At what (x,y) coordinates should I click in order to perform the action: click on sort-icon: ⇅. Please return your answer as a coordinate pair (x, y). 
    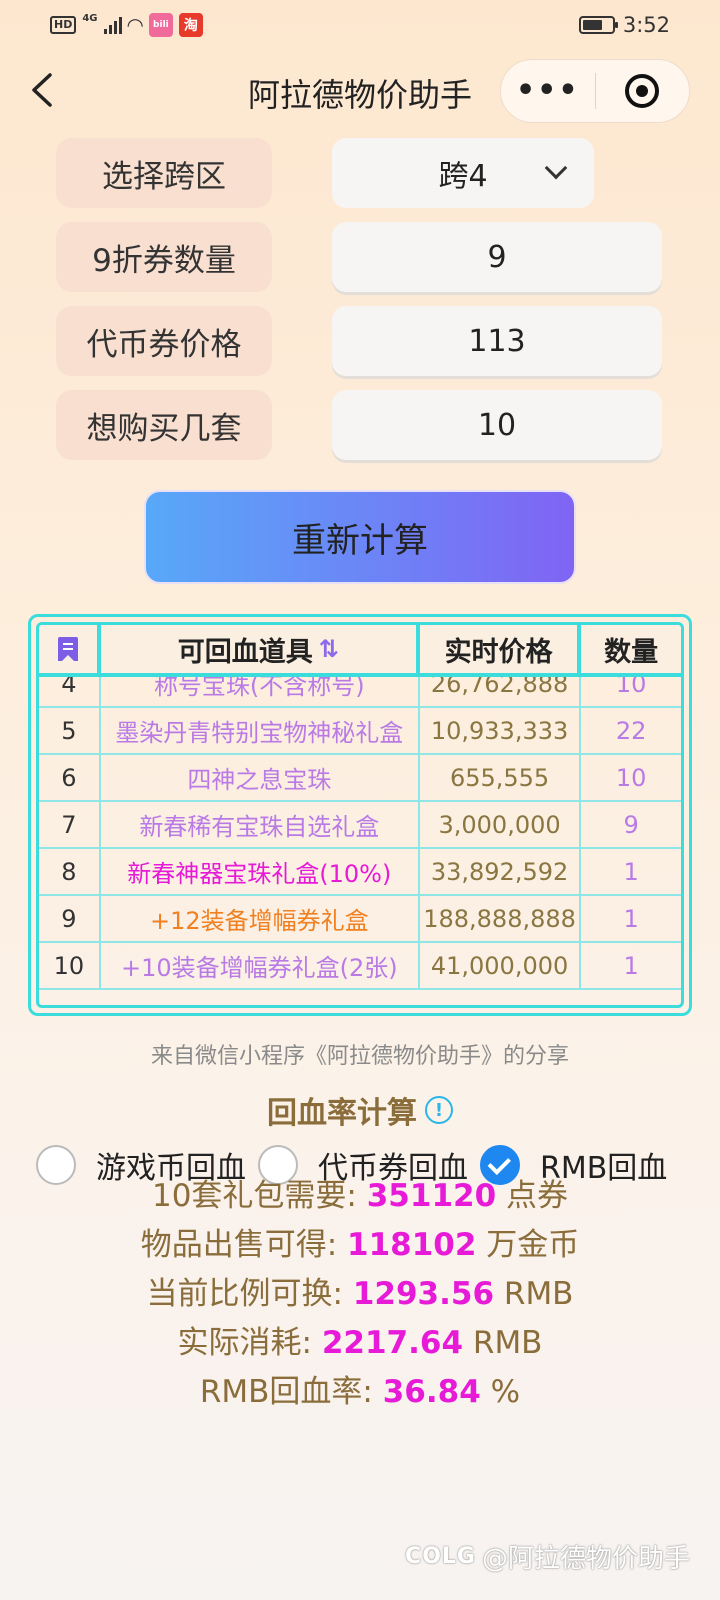
    Looking at the image, I should click on (329, 649).